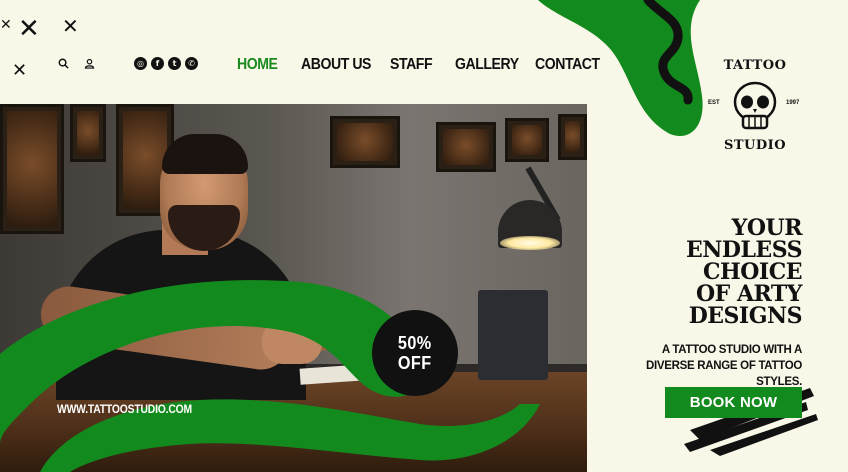 The height and width of the screenshot is (472, 848). I want to click on nav-home: HOME, so click(265, 65).